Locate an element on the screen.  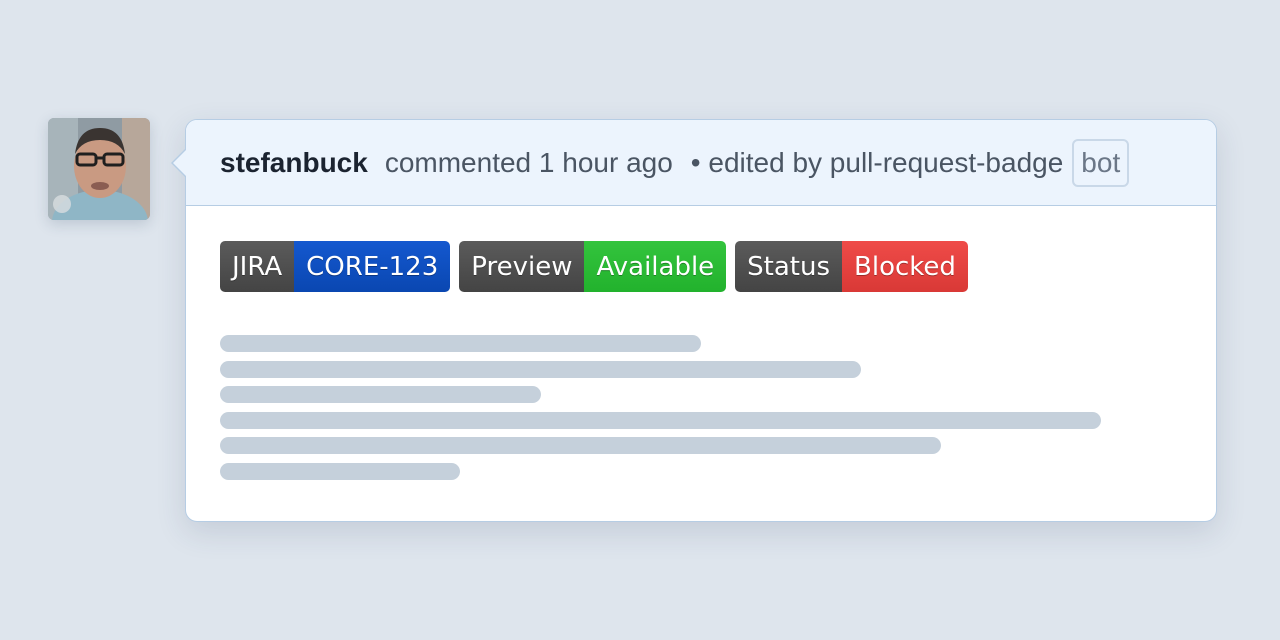
author-name: stefanbuck is located at coordinates (294, 163).